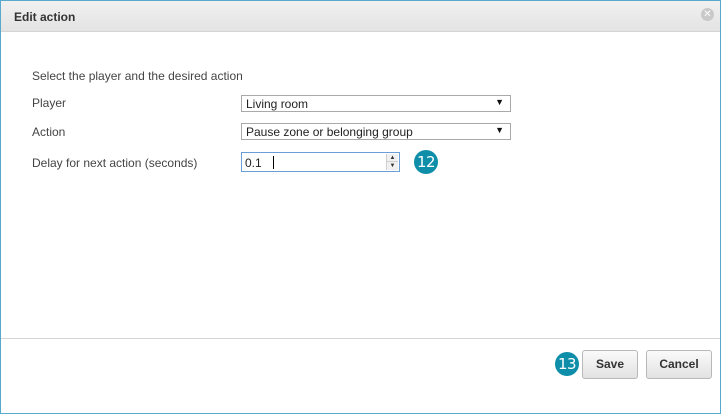  Describe the element at coordinates (329, 132) in the screenshot. I see `action-select-value: Pause zone or belonging group` at that location.